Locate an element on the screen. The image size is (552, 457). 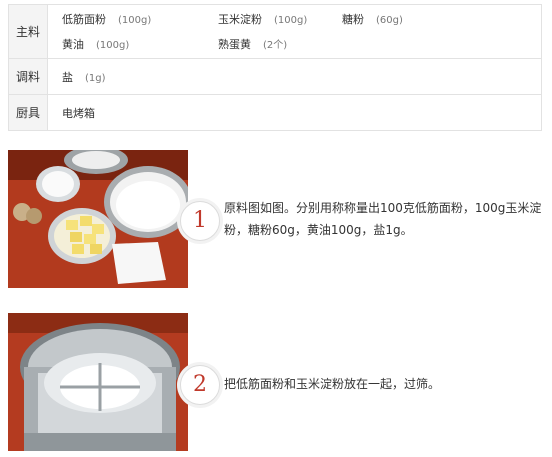
seasoning-cell: 盐 (1g) is located at coordinates (294, 76).